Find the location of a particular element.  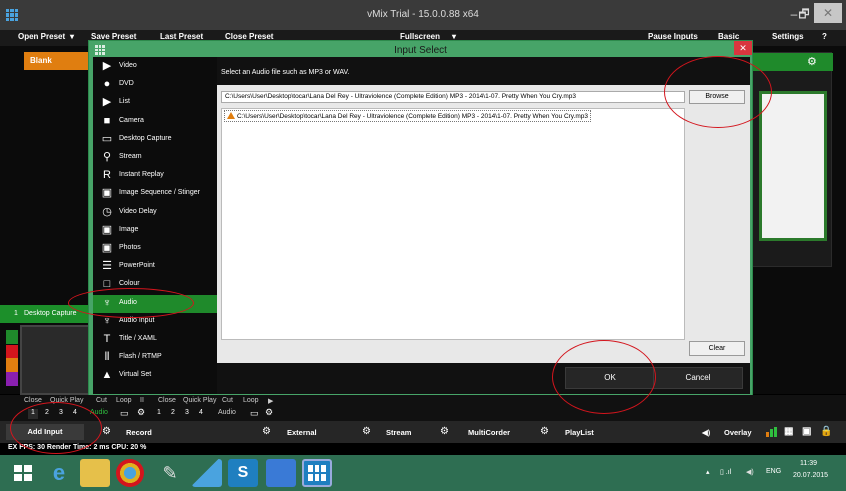

window-title: vMix Trial - 15.0.0.88 x64 is located at coordinates (423, 14).